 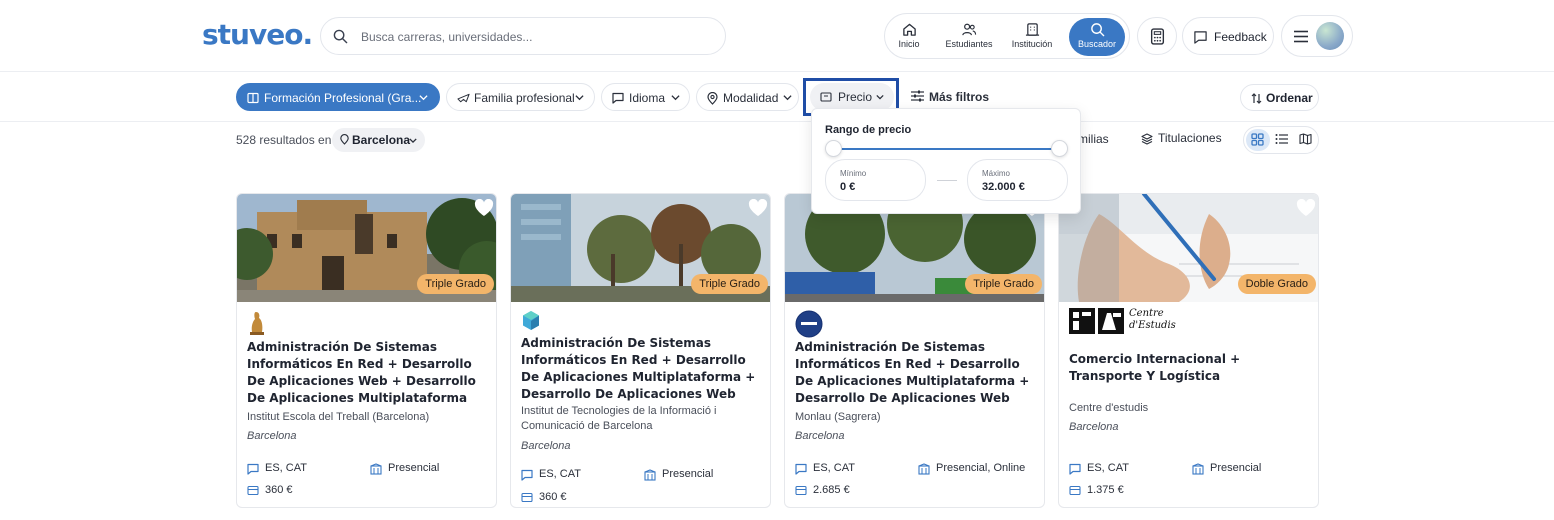 What do you see at coordinates (1093, 139) in the screenshot?
I see `tab-familias: milias` at bounding box center [1093, 139].